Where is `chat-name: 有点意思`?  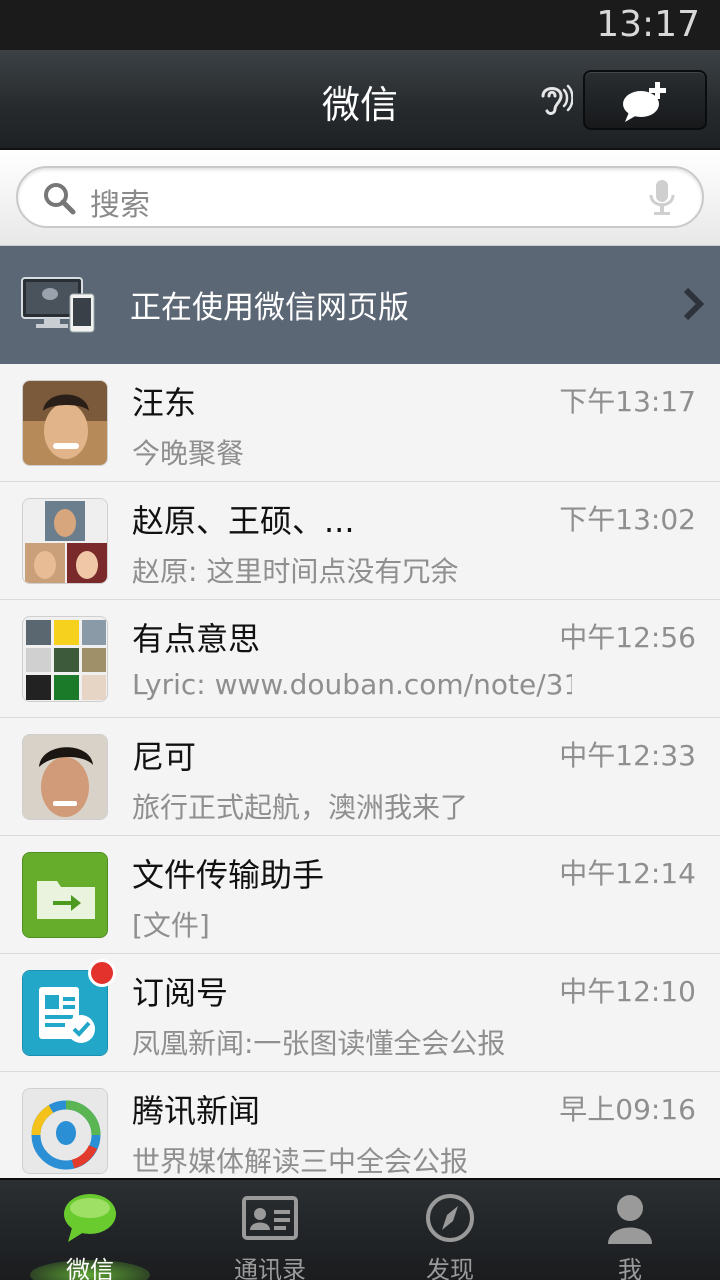
chat-name: 有点意思 is located at coordinates (196, 639).